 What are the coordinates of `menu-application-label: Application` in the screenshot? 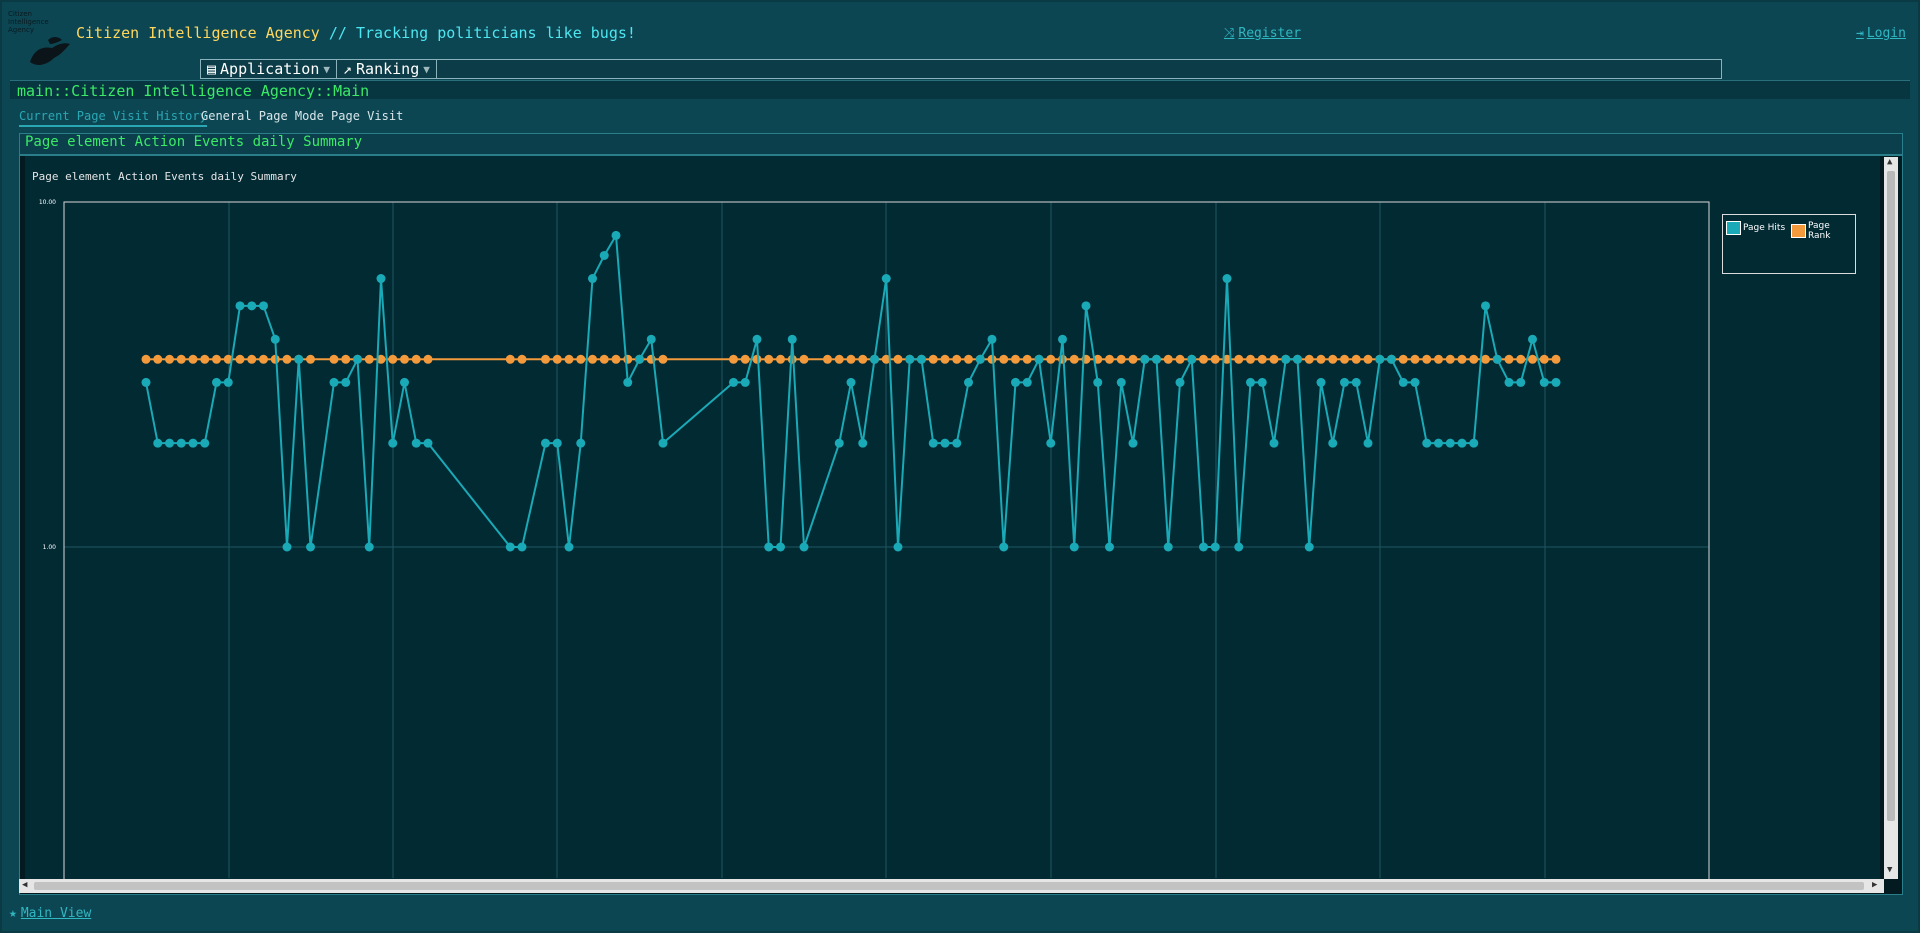 It's located at (270, 69).